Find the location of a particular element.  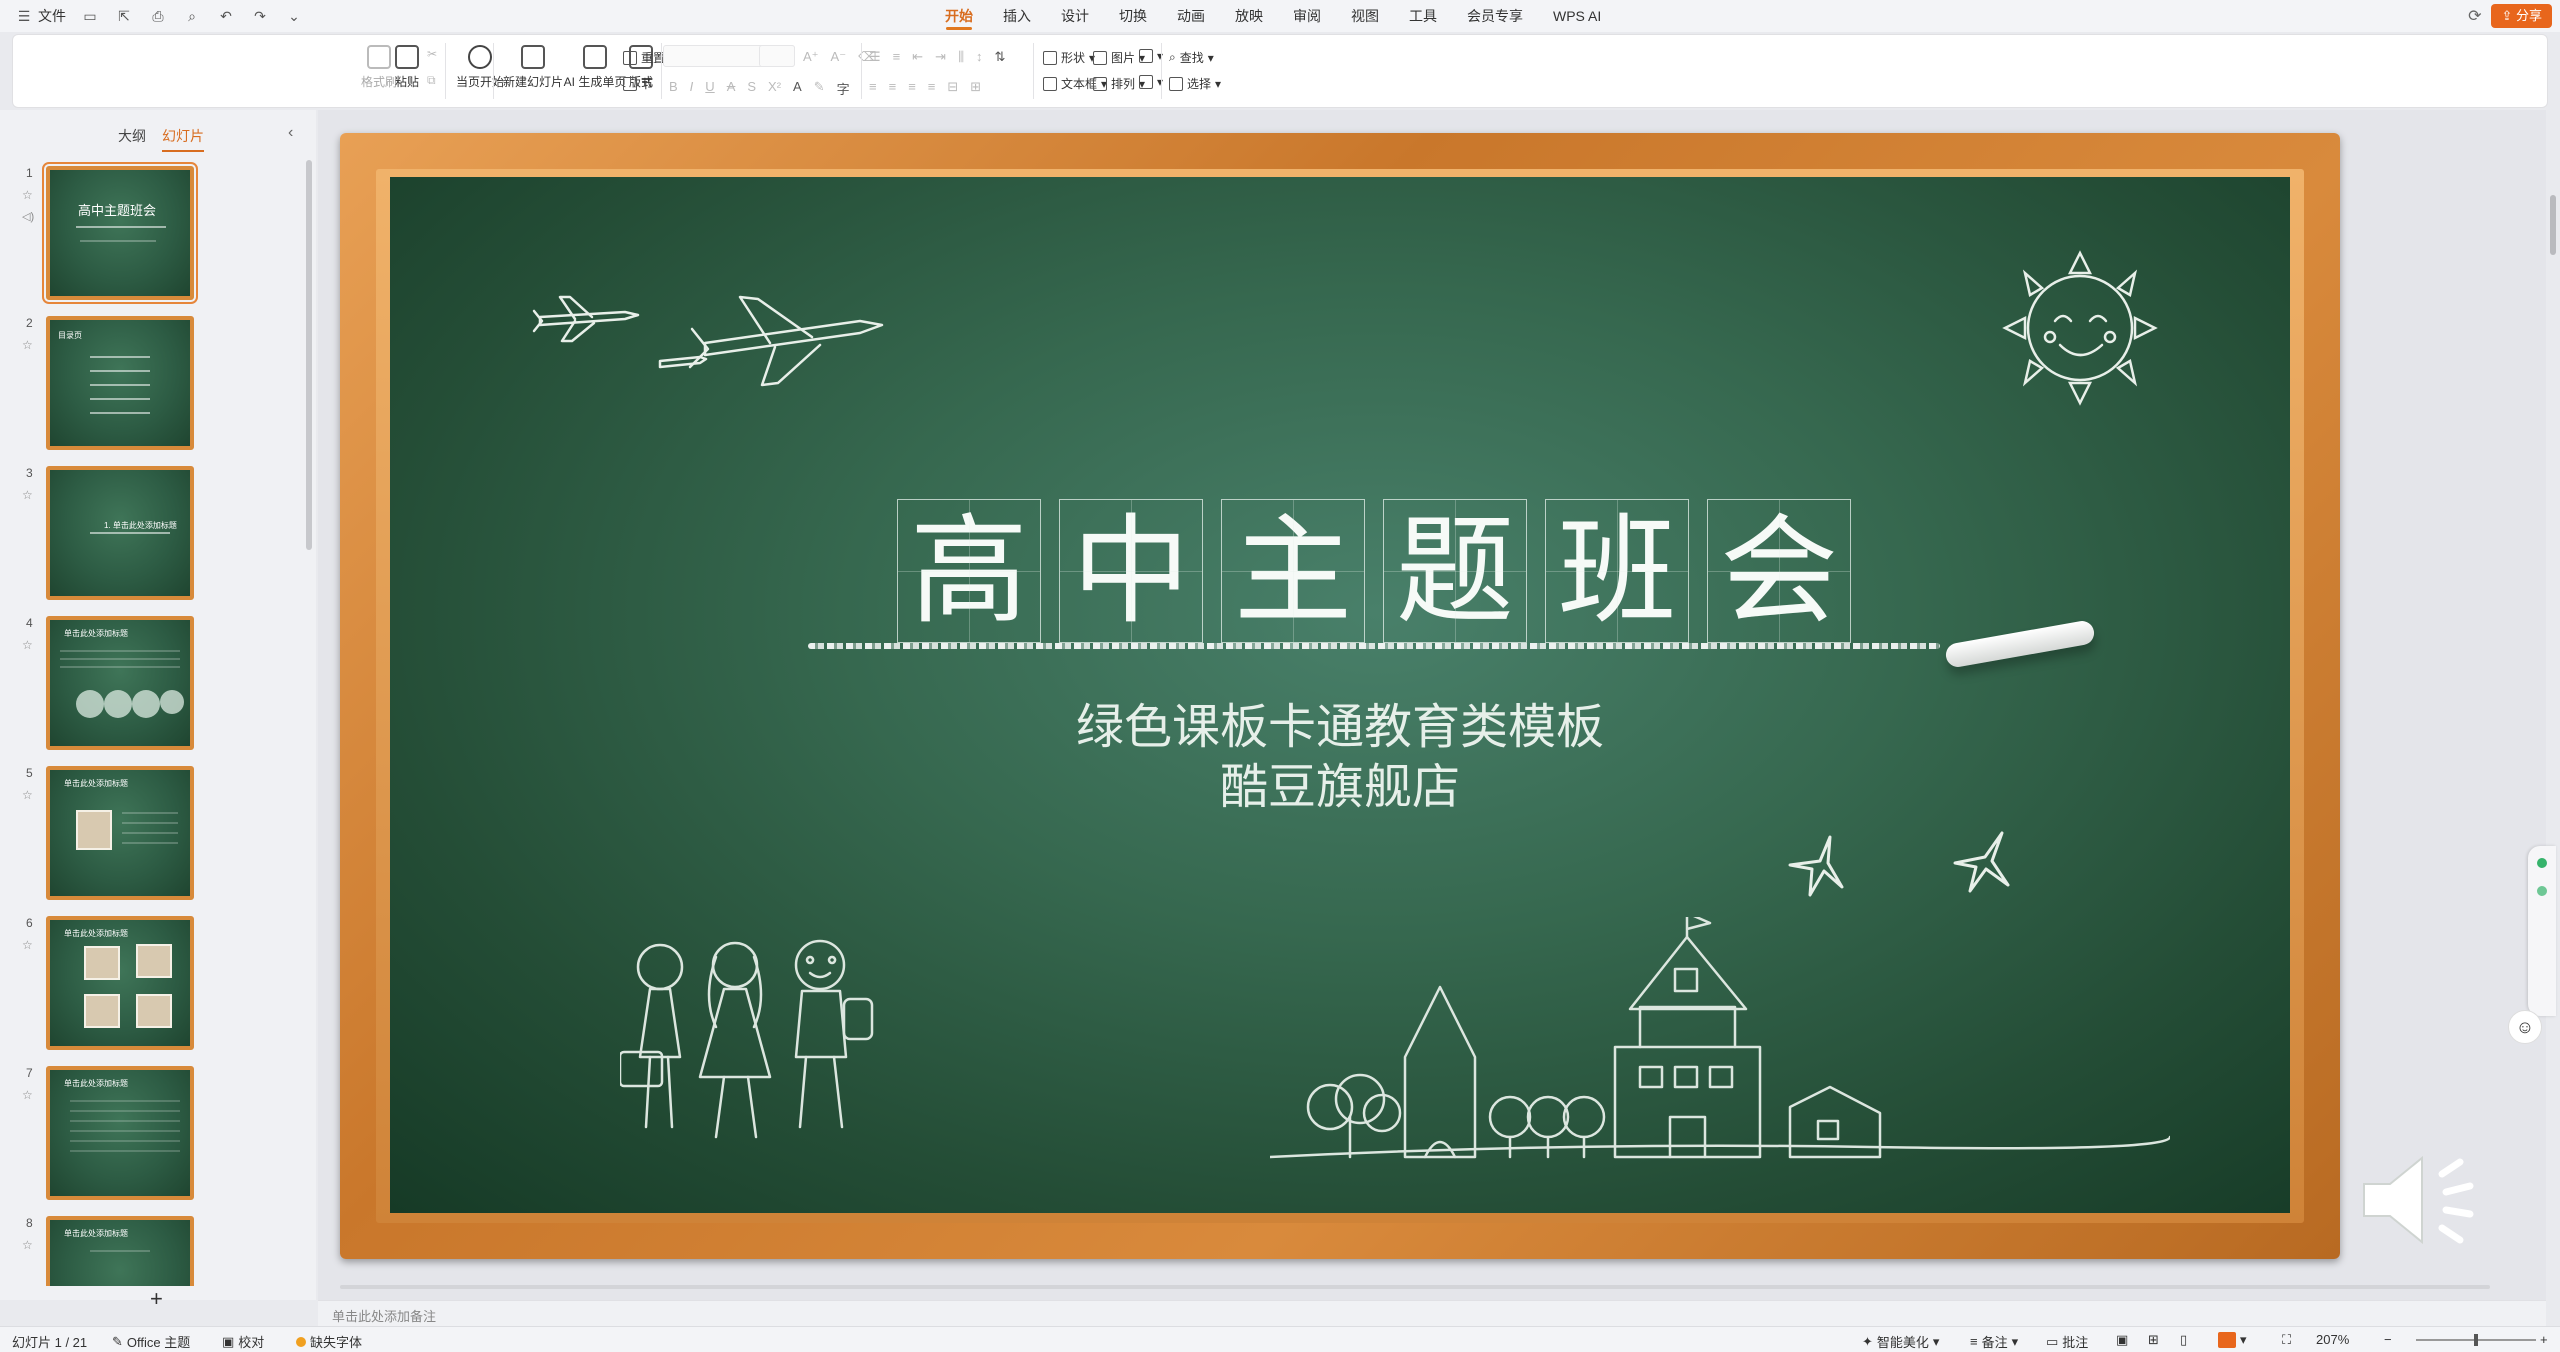

print-icon: ⎙ is located at coordinates (158, 16).